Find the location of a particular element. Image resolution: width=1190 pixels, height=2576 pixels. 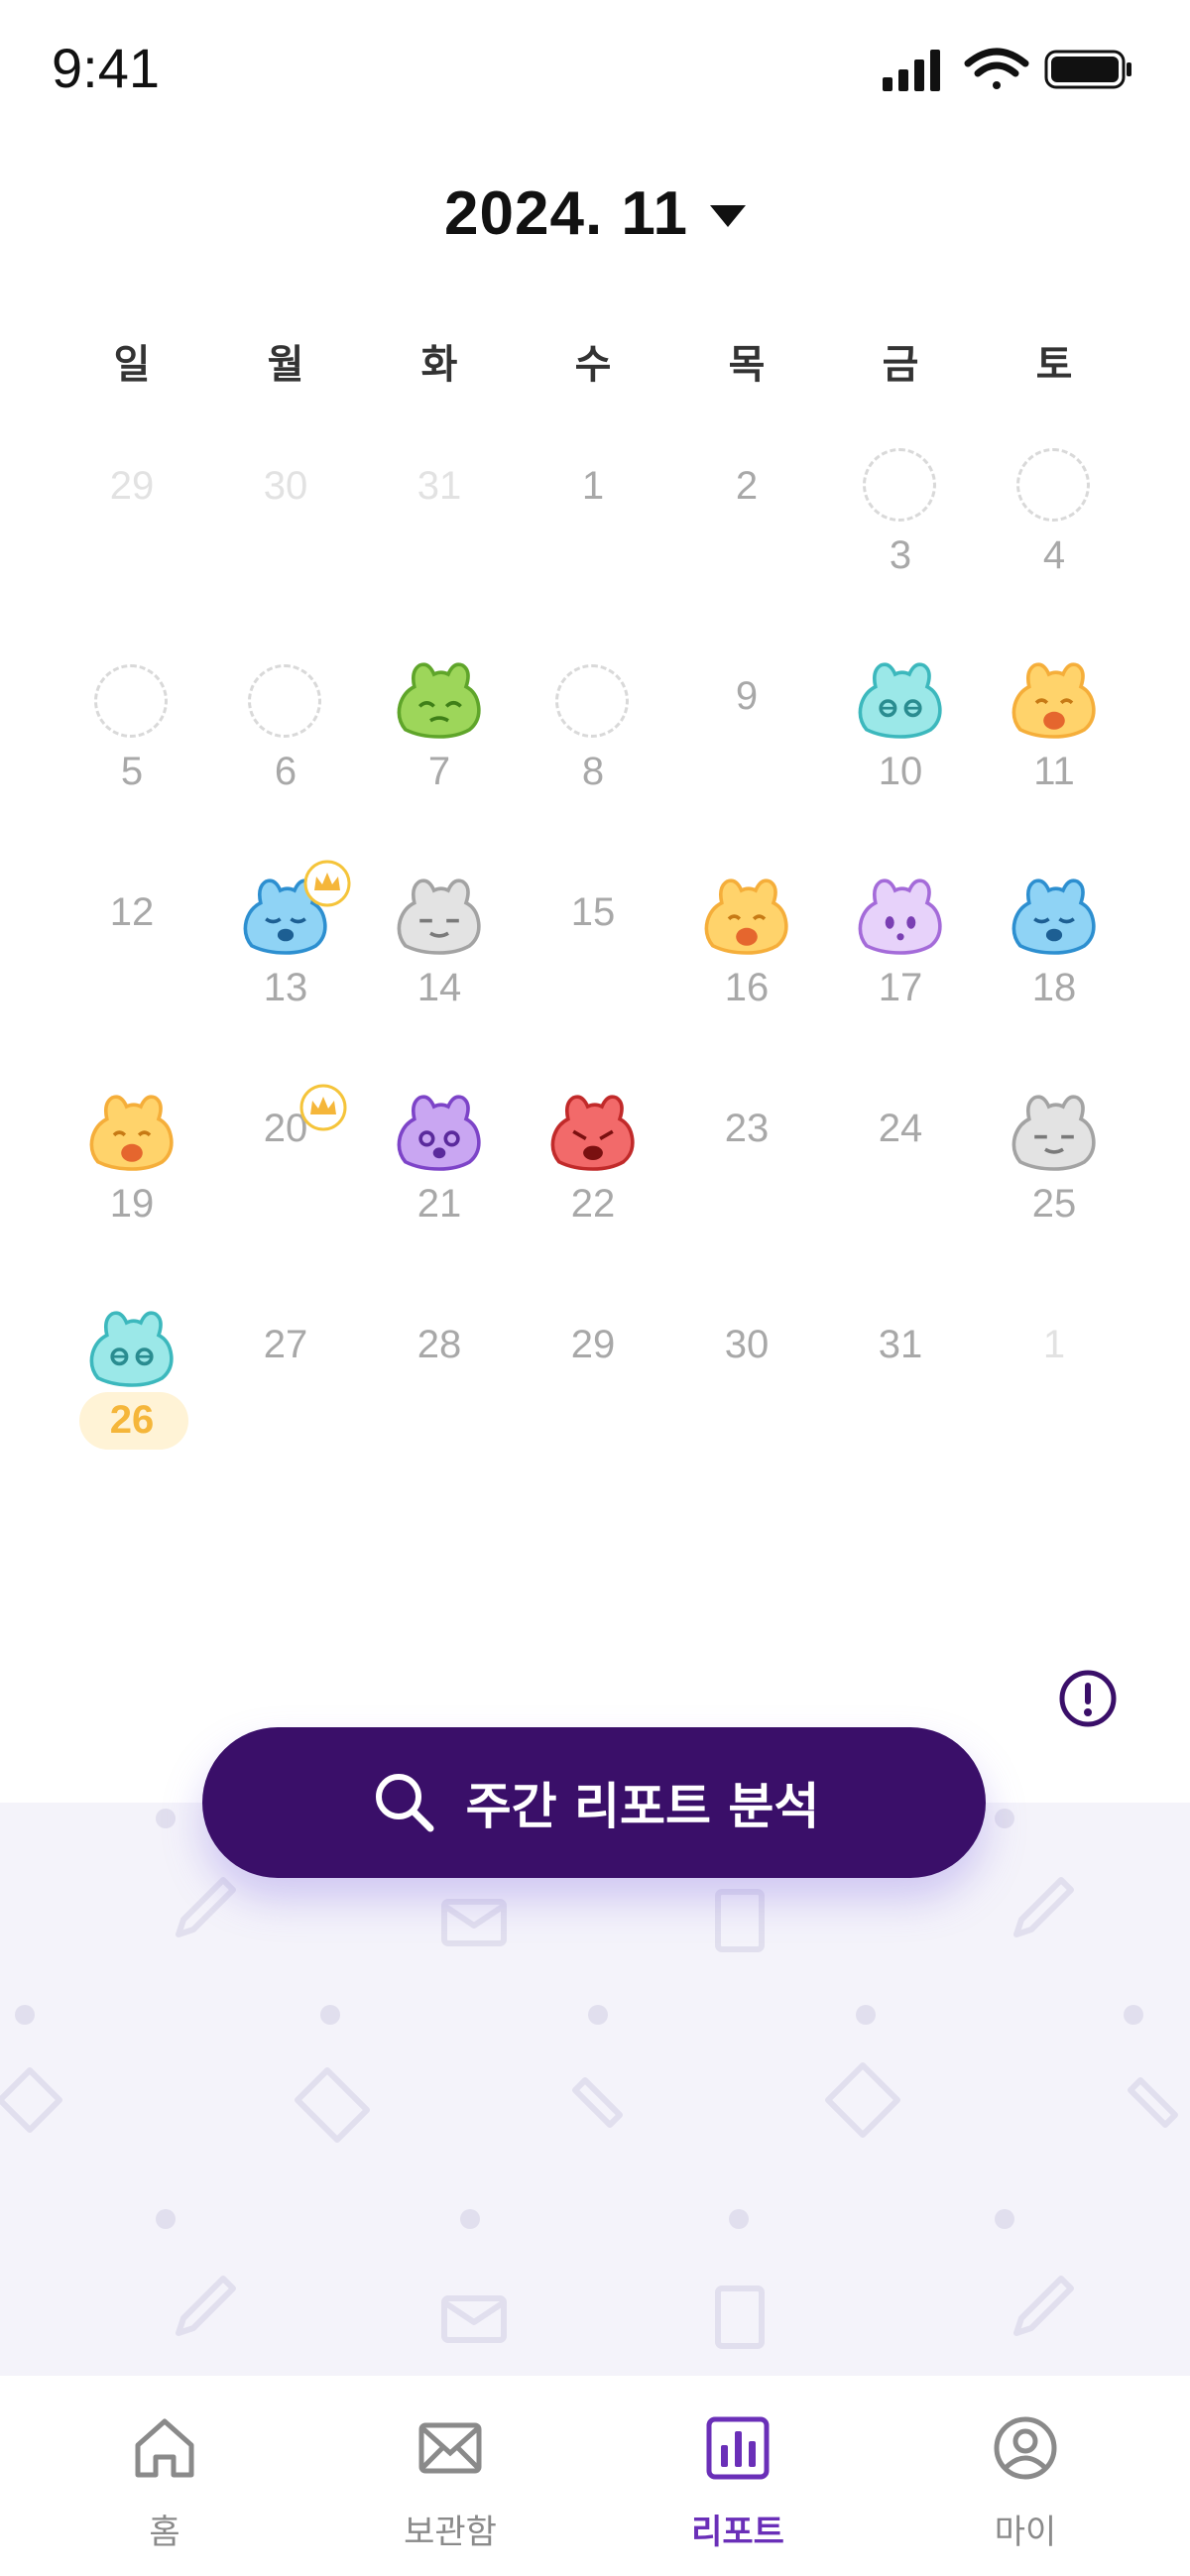

day-cell: 14 is located at coordinates (439, 978).